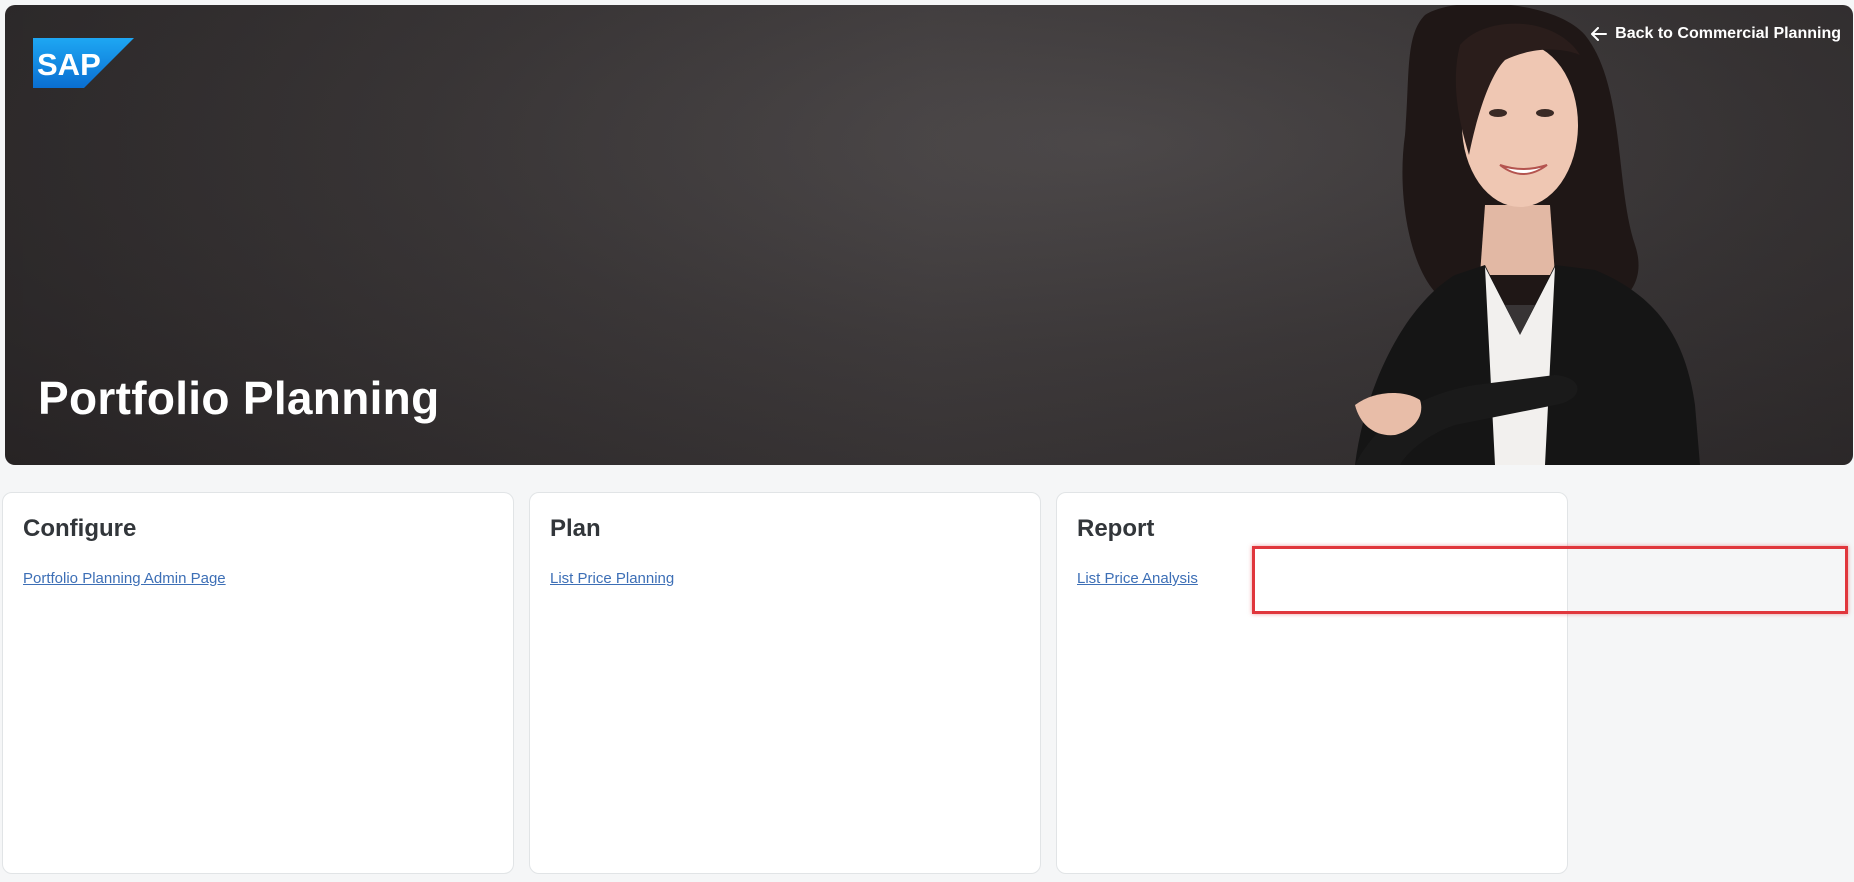  What do you see at coordinates (575, 528) in the screenshot?
I see `card-title-plan: Plan` at bounding box center [575, 528].